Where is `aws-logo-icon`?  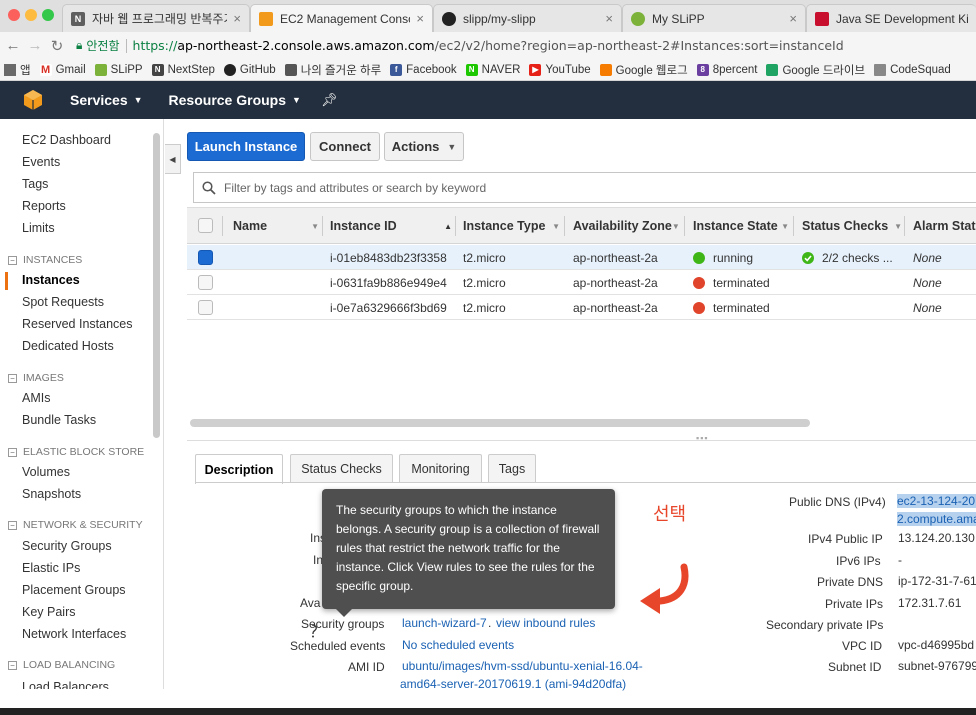 aws-logo-icon is located at coordinates (33, 100).